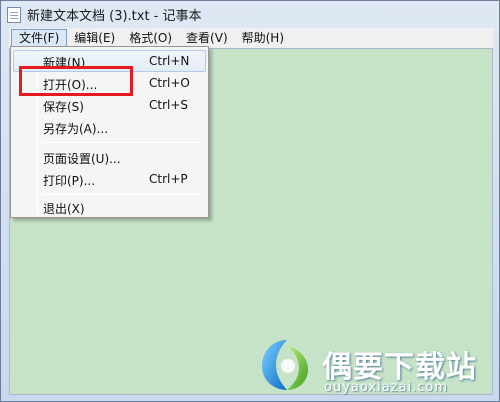  I want to click on title-bar: 新建文本文档 (3).txt - 记事本, so click(250, 14).